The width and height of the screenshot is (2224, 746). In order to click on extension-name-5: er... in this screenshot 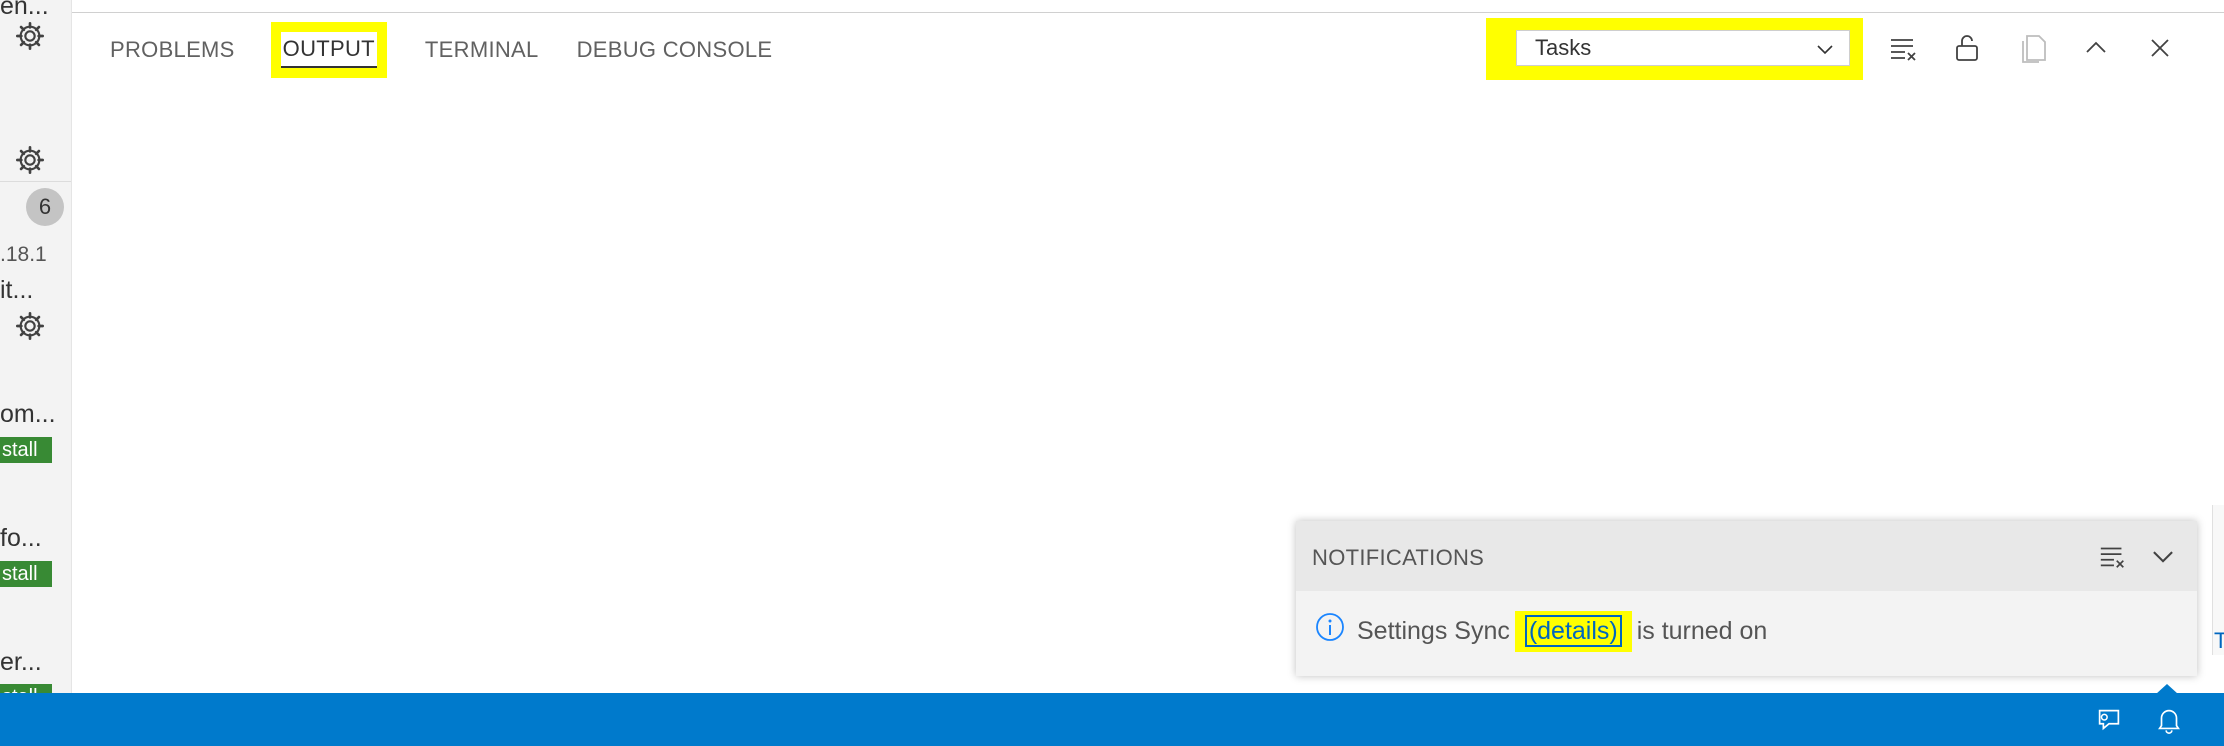, I will do `click(21, 662)`.